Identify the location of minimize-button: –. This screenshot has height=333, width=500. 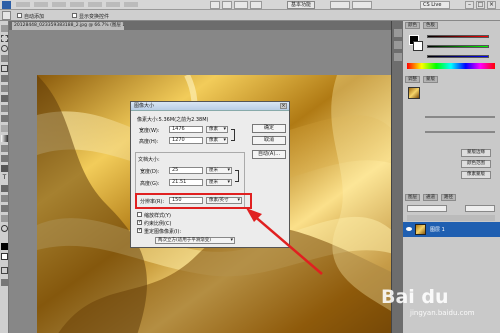
(469, 5).